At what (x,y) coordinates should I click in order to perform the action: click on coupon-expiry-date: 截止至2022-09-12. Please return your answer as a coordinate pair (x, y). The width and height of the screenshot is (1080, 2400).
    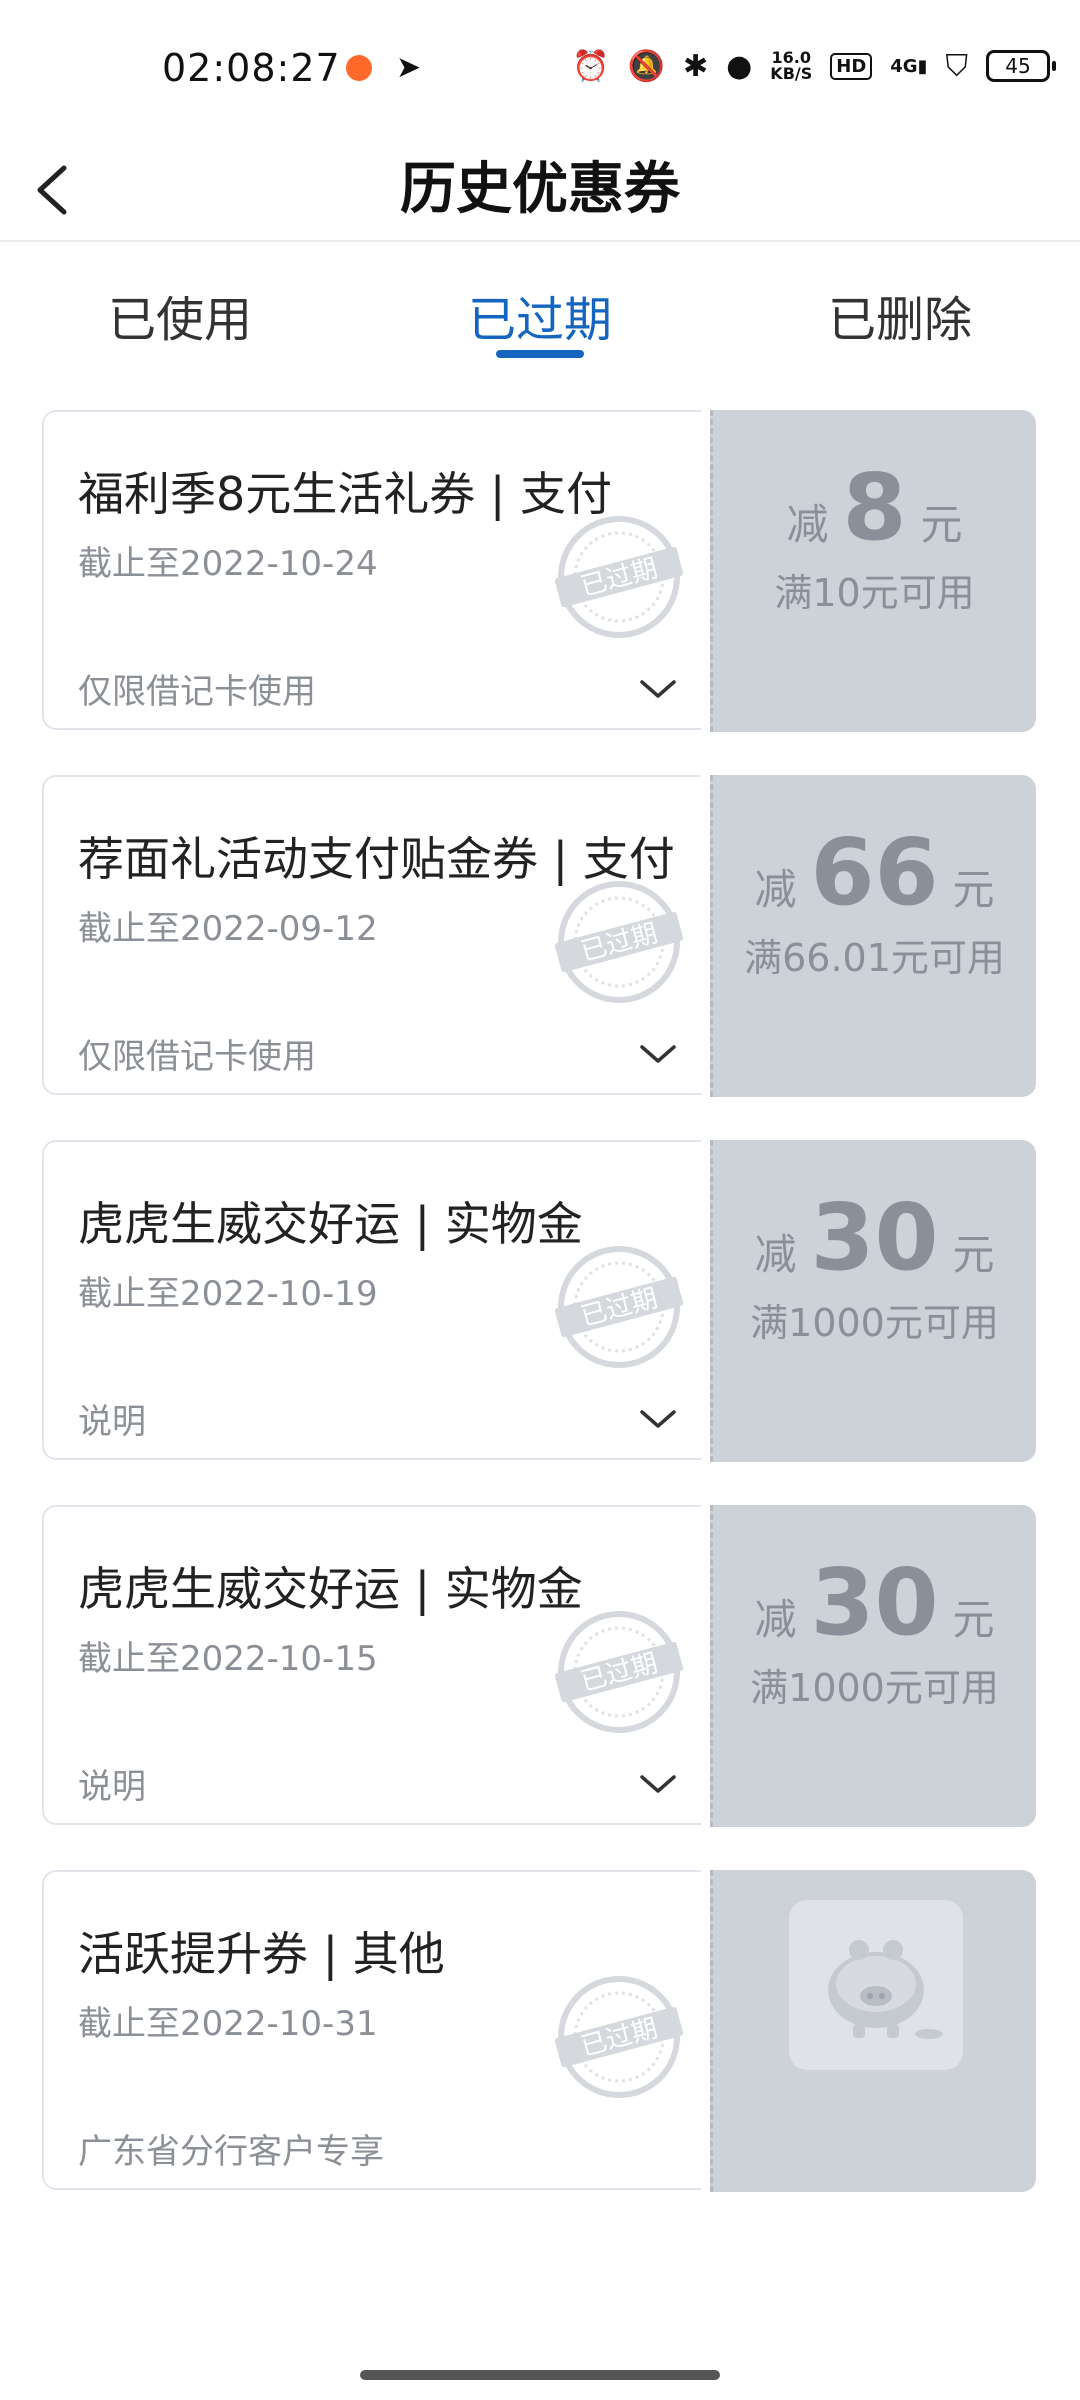
    Looking at the image, I should click on (228, 929).